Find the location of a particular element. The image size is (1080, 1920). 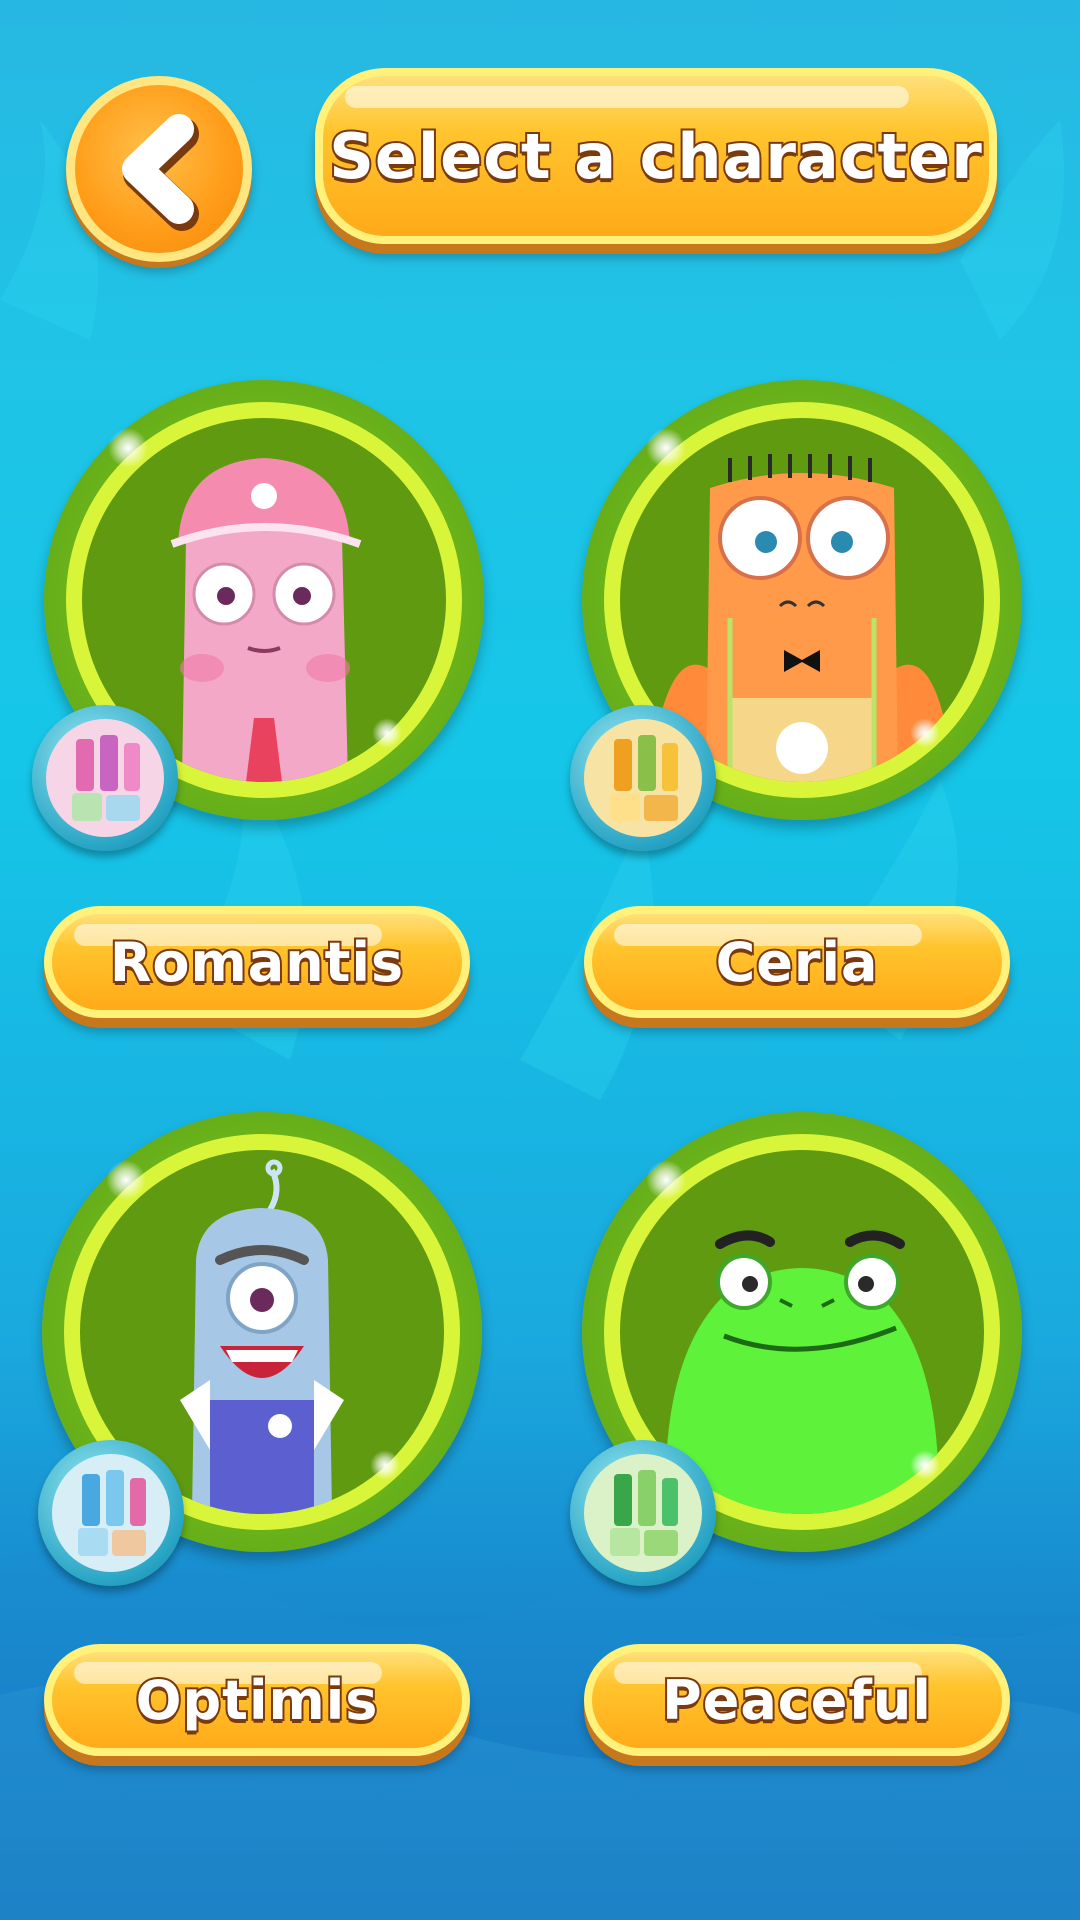

chevron-left-icon is located at coordinates (160, 172).